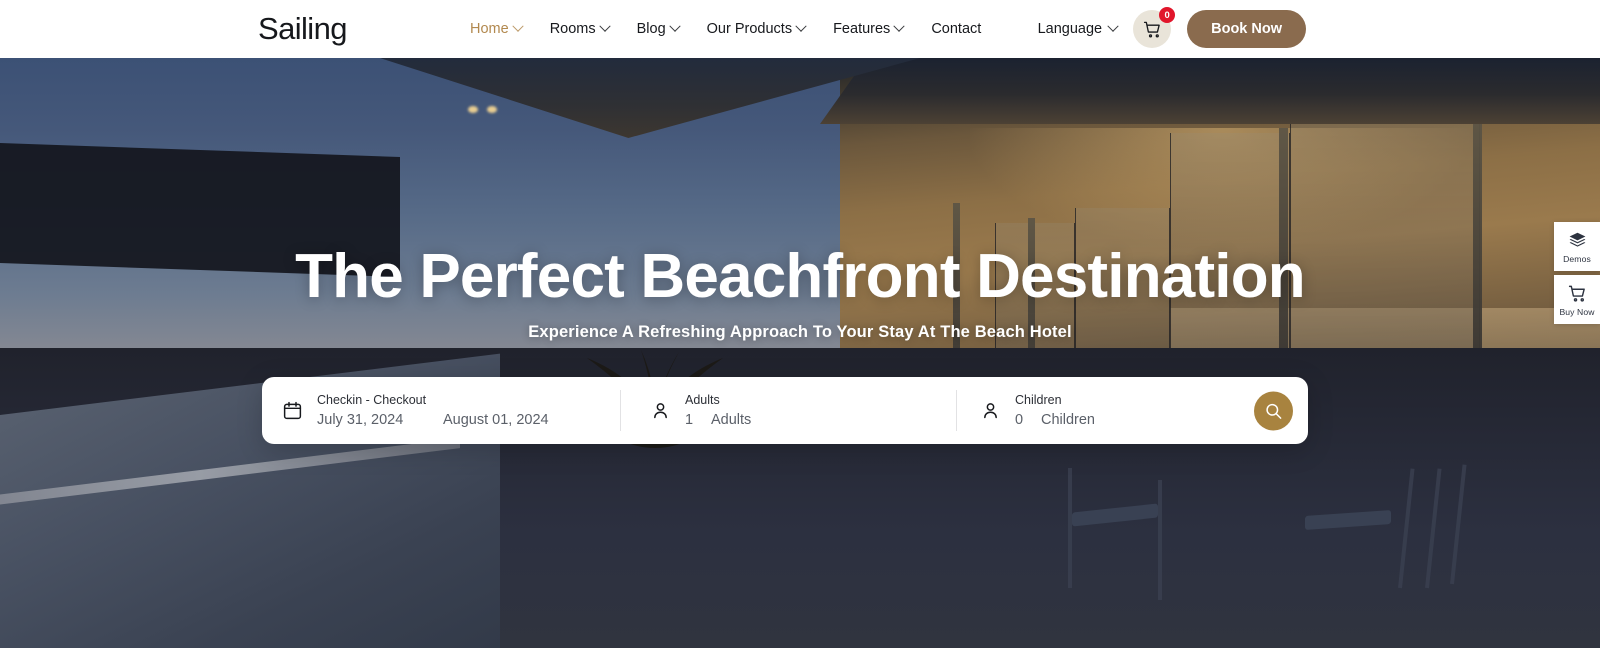 Image resolution: width=1600 pixels, height=648 pixels. I want to click on children-values: 0 Children, so click(1055, 420).